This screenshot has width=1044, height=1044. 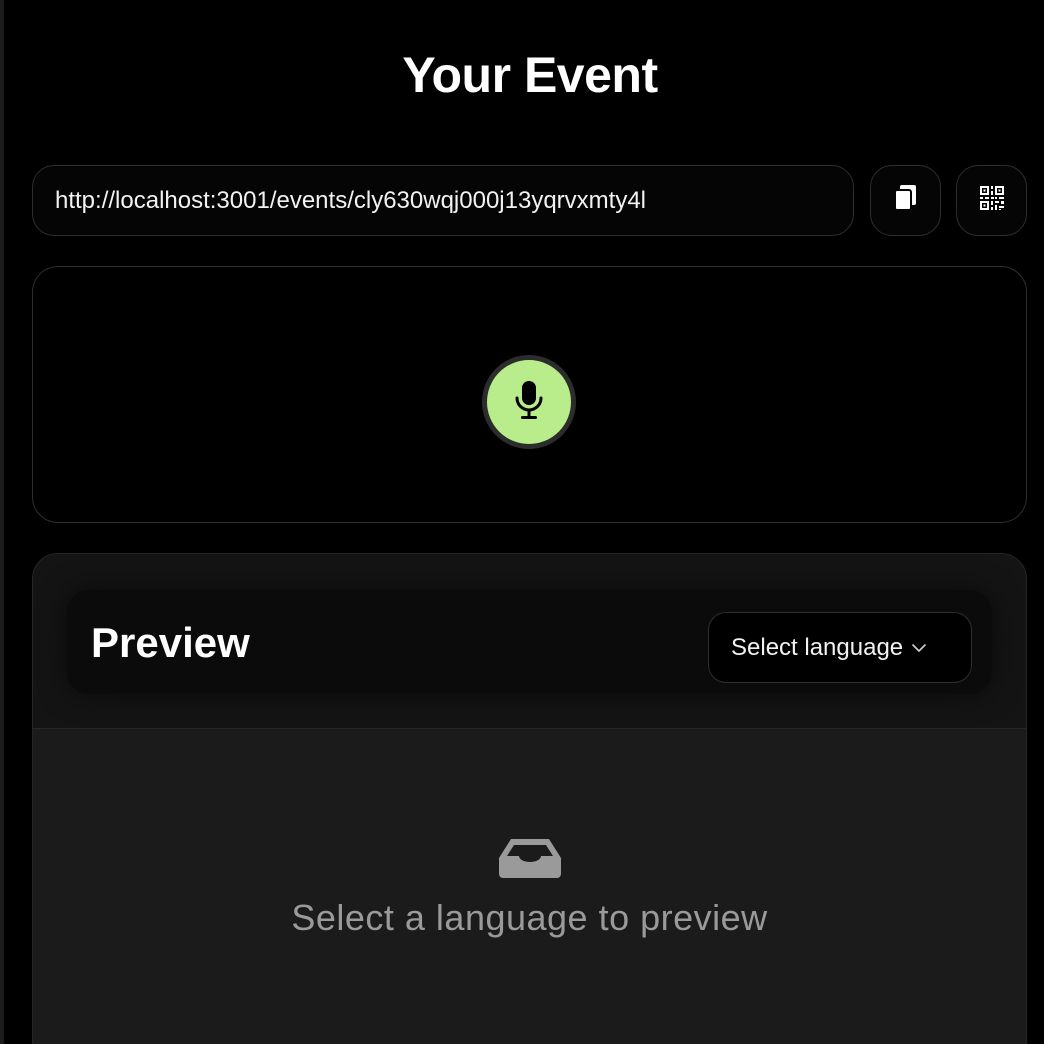 I want to click on copy-link-button, so click(x=905, y=200).